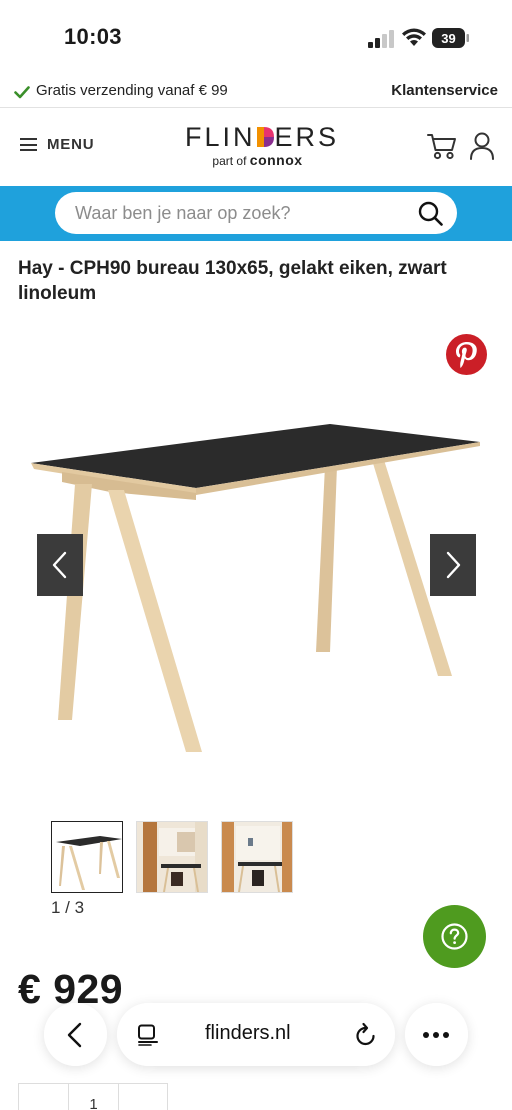 The height and width of the screenshot is (1110, 512). I want to click on url-text: flinders.nl, so click(248, 1033).